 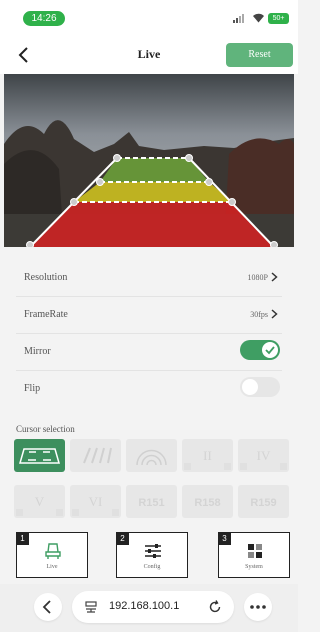 I want to click on tile-label: R159, so click(x=263, y=503).